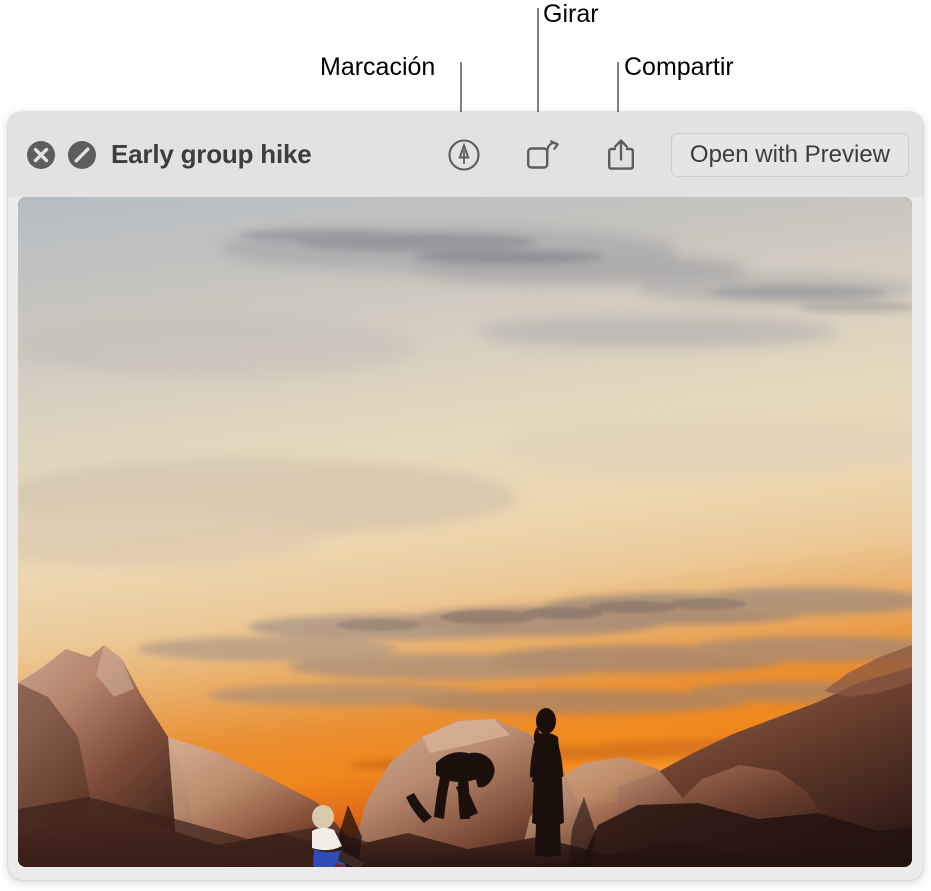  What do you see at coordinates (571, 14) in the screenshot?
I see `callout-label-girar: Girar` at bounding box center [571, 14].